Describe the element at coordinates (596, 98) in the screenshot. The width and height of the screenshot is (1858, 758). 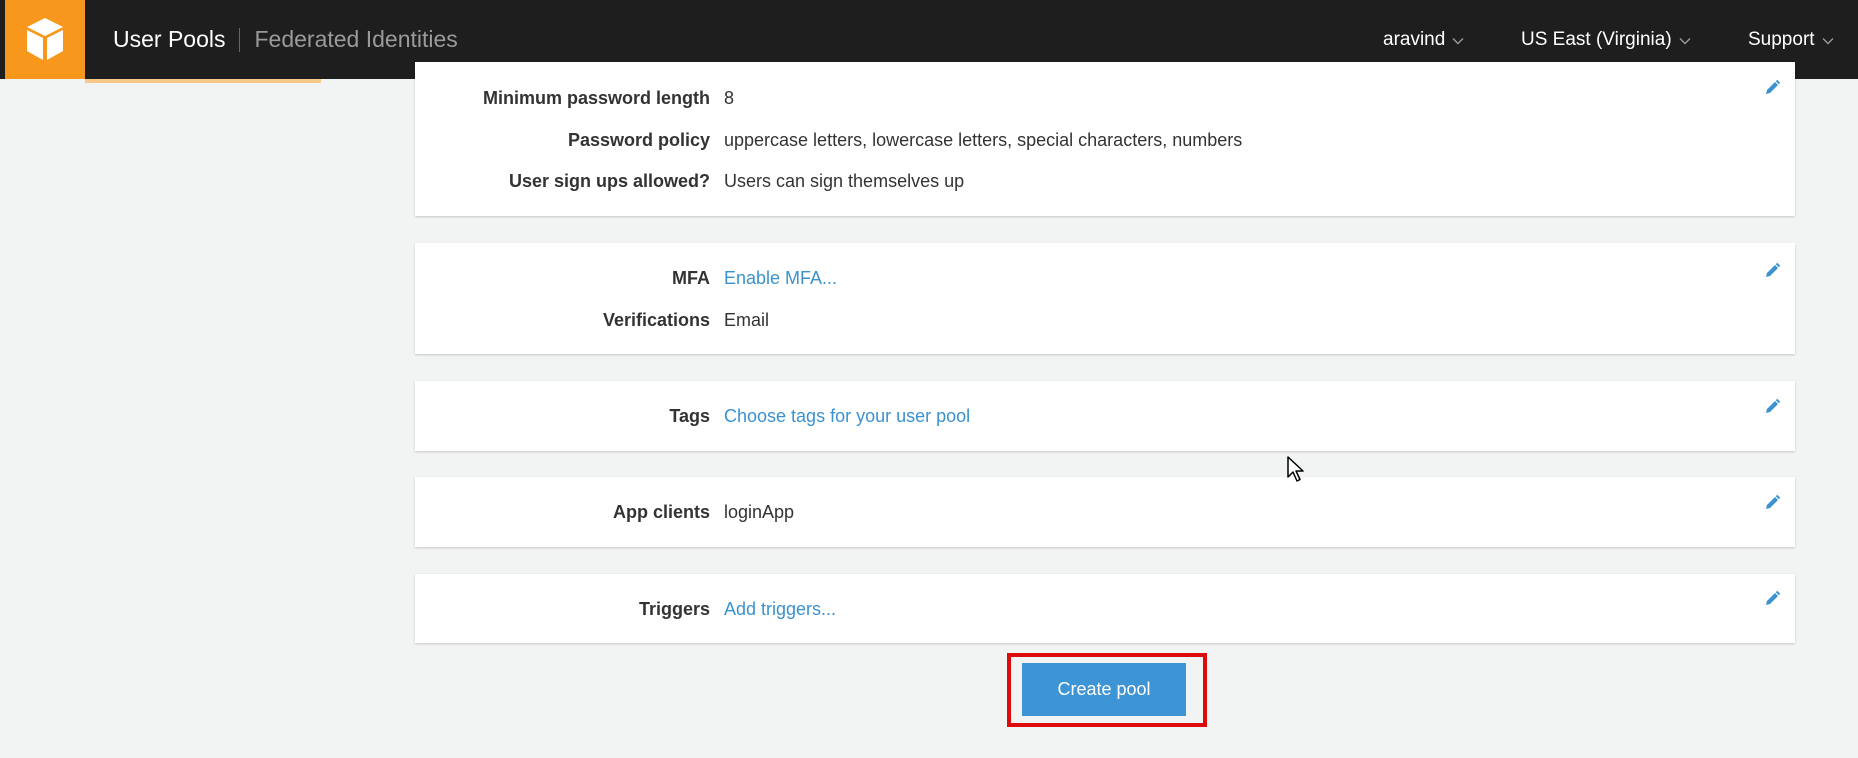
I see `row-label: Minimum password length` at that location.